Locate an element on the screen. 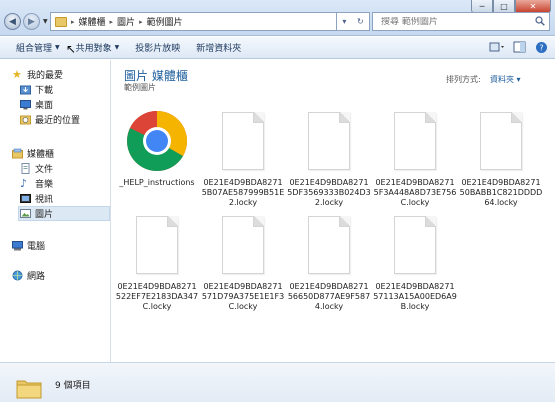 This screenshot has width=555, height=402. sidebar-item-desktop: 桌面 is located at coordinates (36, 104).